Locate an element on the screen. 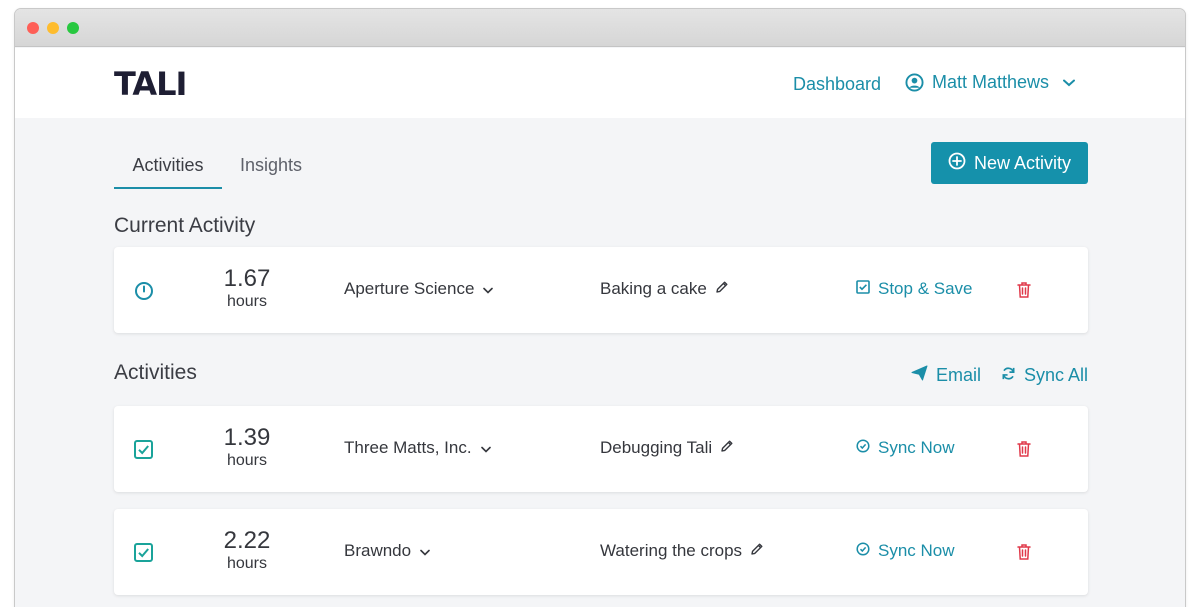 The image size is (1200, 607). client-select: Brawndo is located at coordinates (387, 551).